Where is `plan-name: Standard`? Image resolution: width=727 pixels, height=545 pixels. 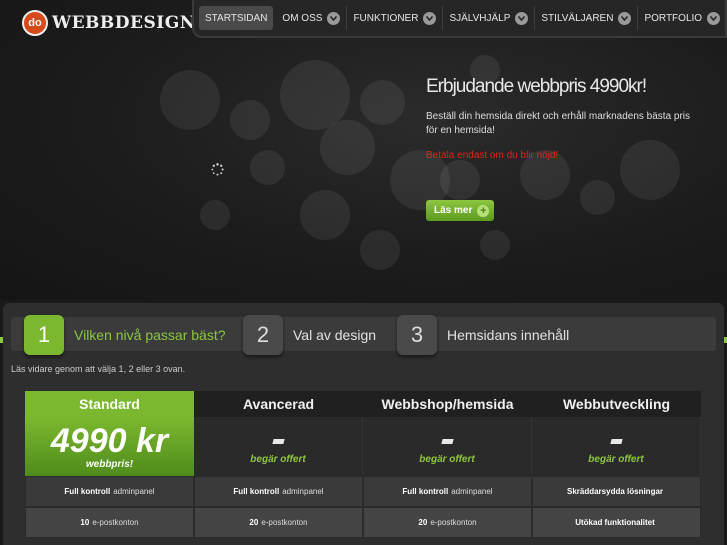 plan-name: Standard is located at coordinates (109, 404).